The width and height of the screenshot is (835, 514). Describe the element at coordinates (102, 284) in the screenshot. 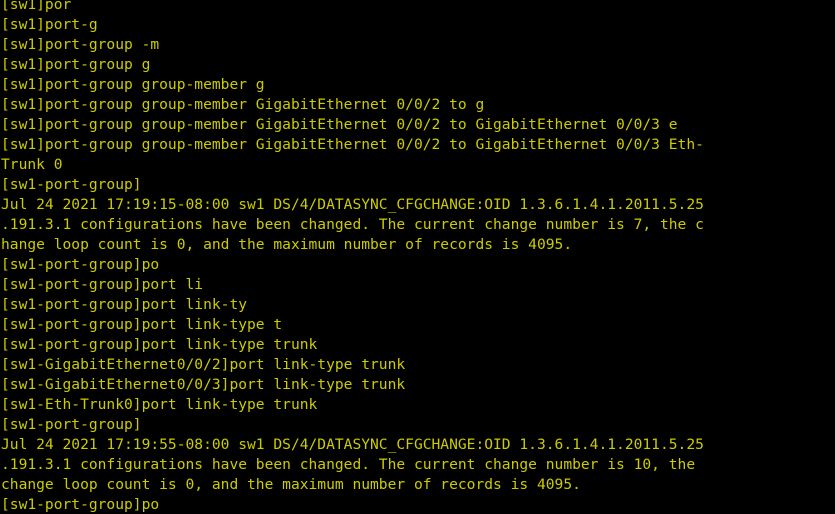

I see `terminal-line: [sw1-port-group]port li` at that location.